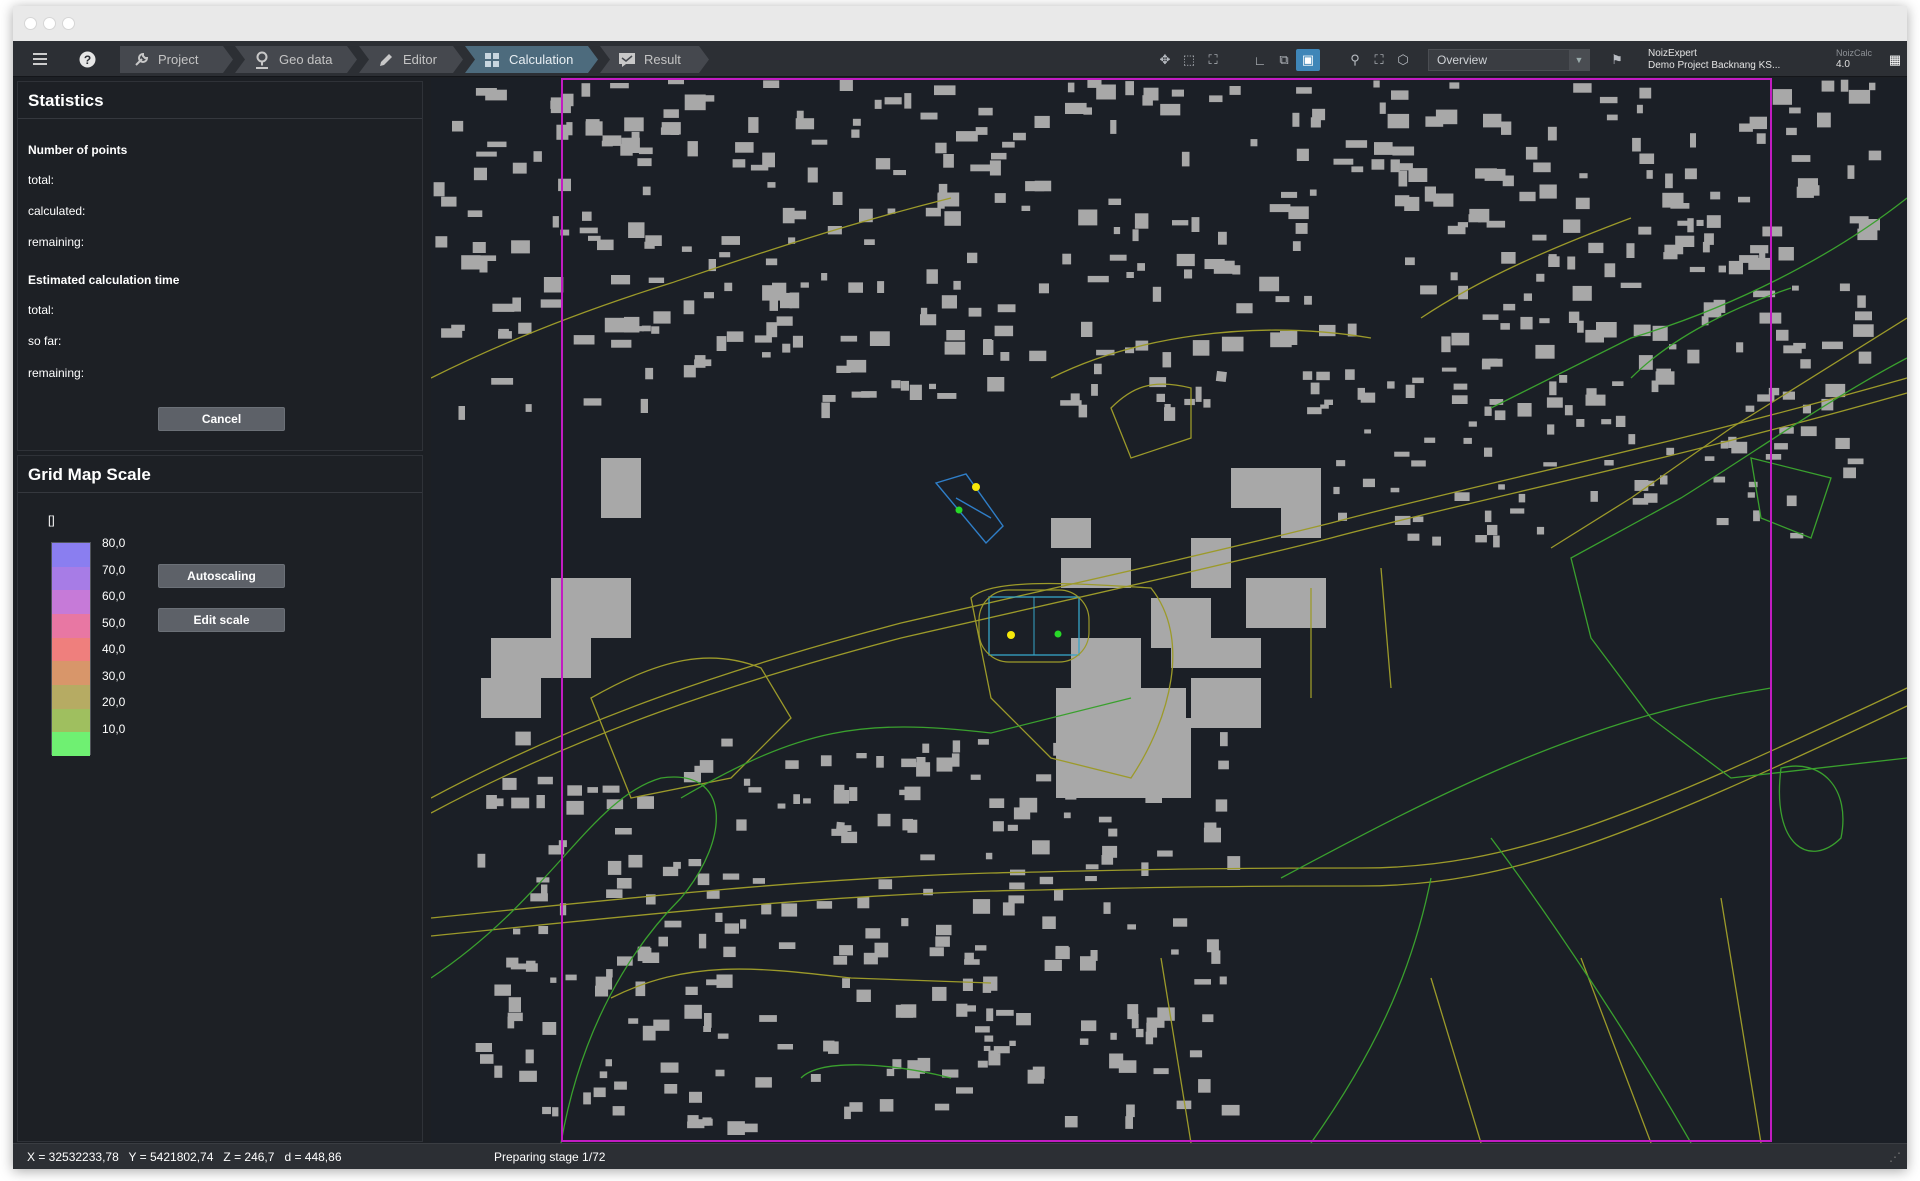 The image size is (1920, 1181). What do you see at coordinates (1308, 60) in the screenshot?
I see `grid-map-toggle: ▣` at bounding box center [1308, 60].